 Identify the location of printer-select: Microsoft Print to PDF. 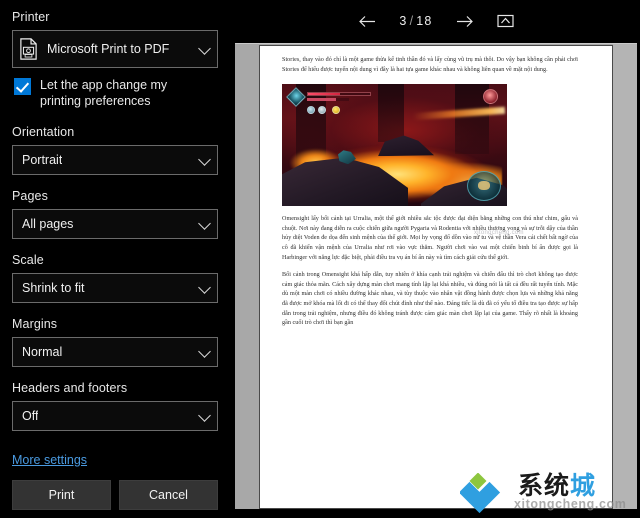
(115, 49).